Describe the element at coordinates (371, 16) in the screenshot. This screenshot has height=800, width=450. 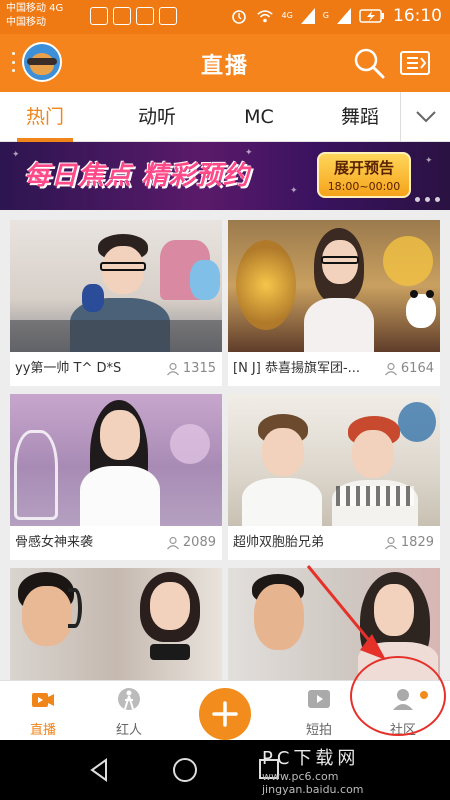
I see `battery-charging-icon` at that location.